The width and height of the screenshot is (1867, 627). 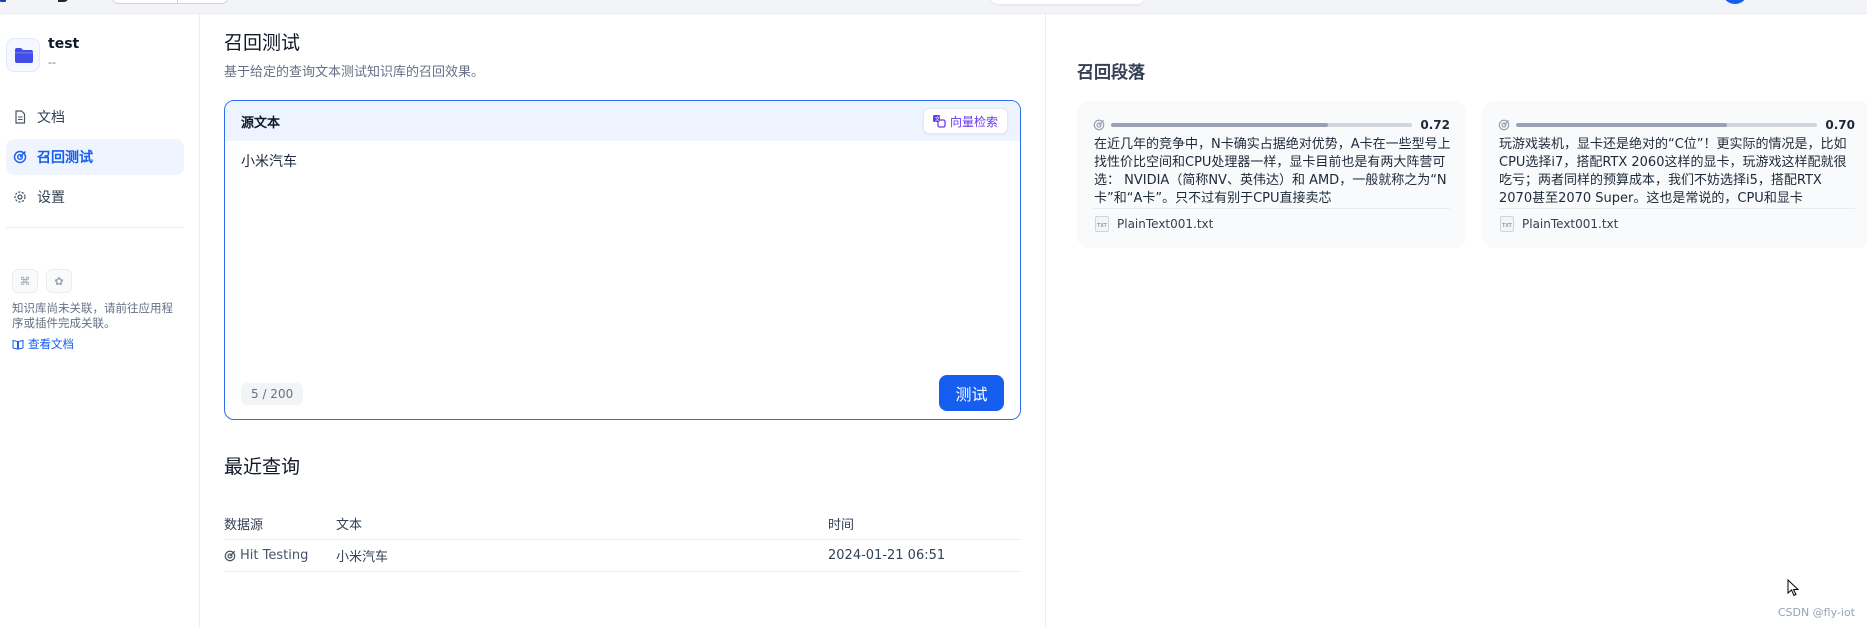 I want to click on association-notice: ⌘ ✿ 知识库尚未关联，请前往应用程序或插件完成关联。 查看文档, so click(x=97, y=310).